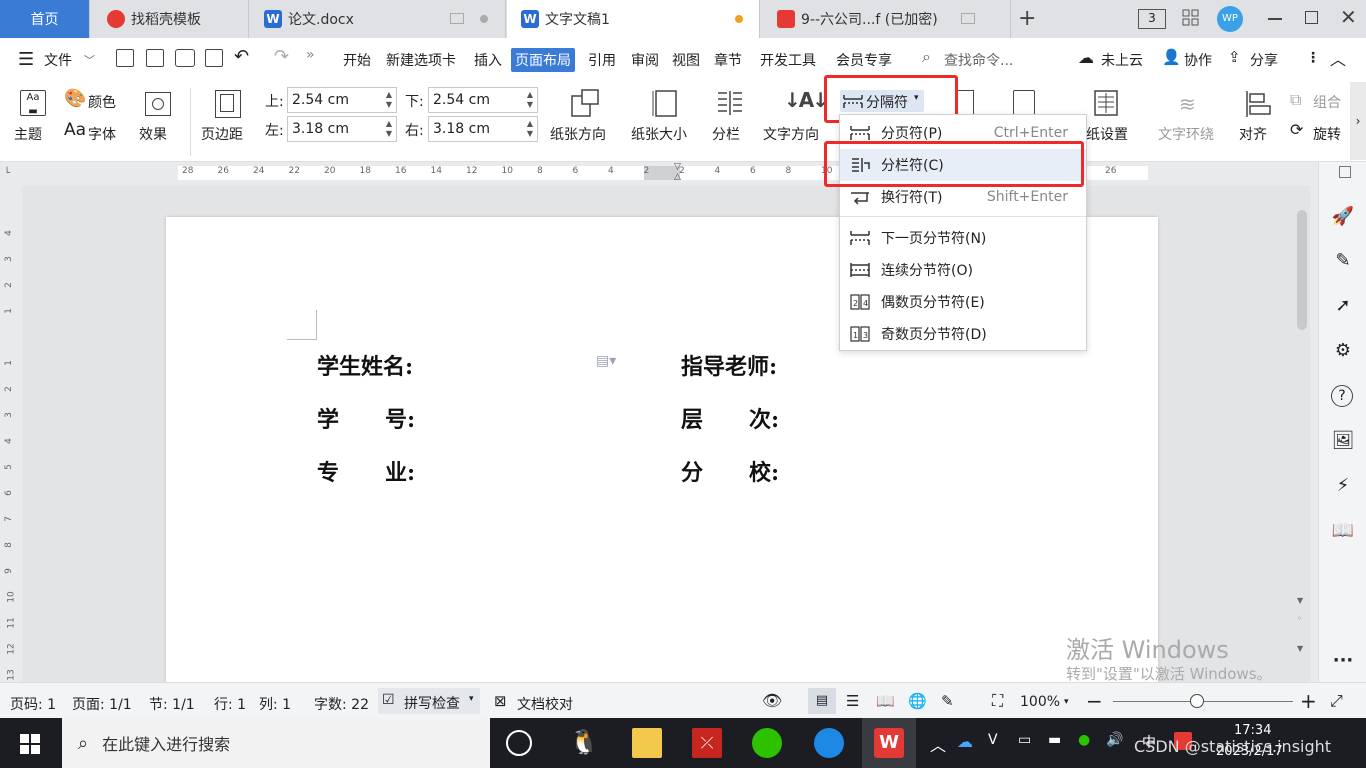 Image resolution: width=1366 pixels, height=768 pixels. Describe the element at coordinates (886, 19) in the screenshot. I see `tab-pdf: 9--六公司...f (已加密)` at that location.